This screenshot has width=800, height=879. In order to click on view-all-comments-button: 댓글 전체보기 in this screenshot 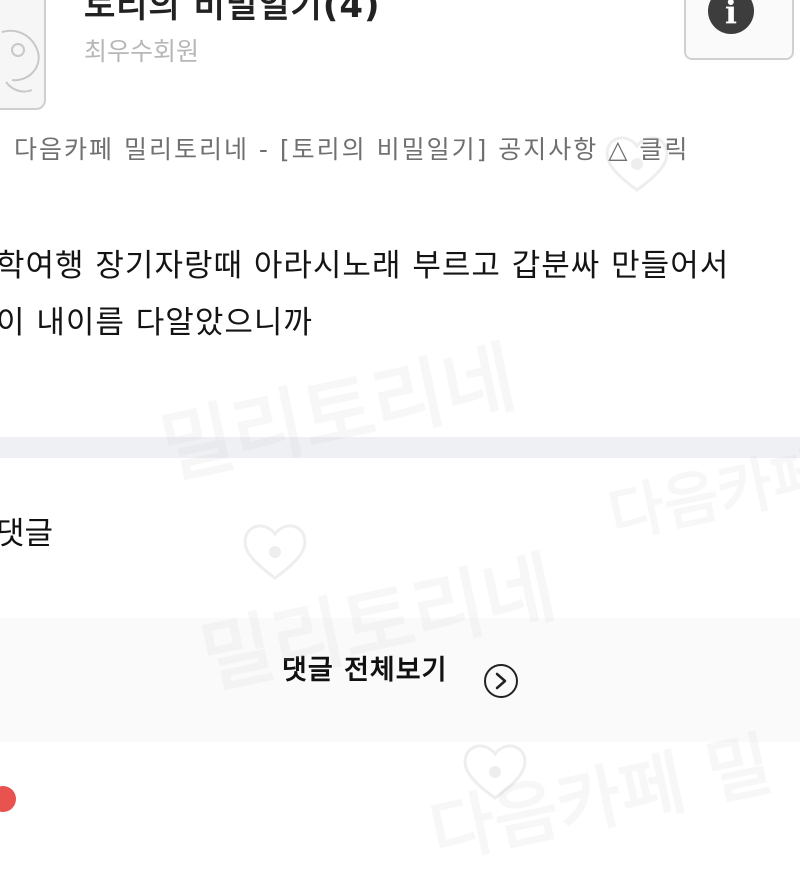, I will do `click(400, 680)`.